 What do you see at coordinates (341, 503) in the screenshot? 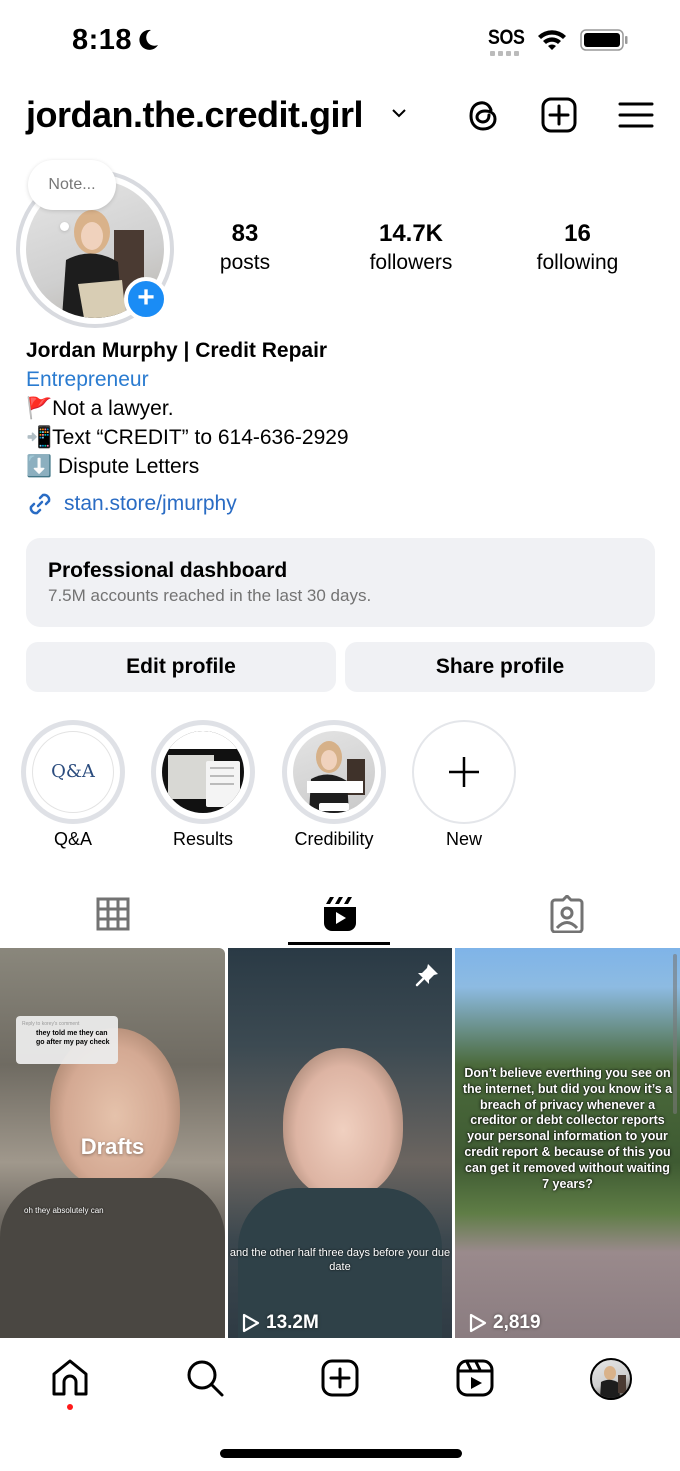
I see `bio-link: stan.store/jmurphy` at bounding box center [341, 503].